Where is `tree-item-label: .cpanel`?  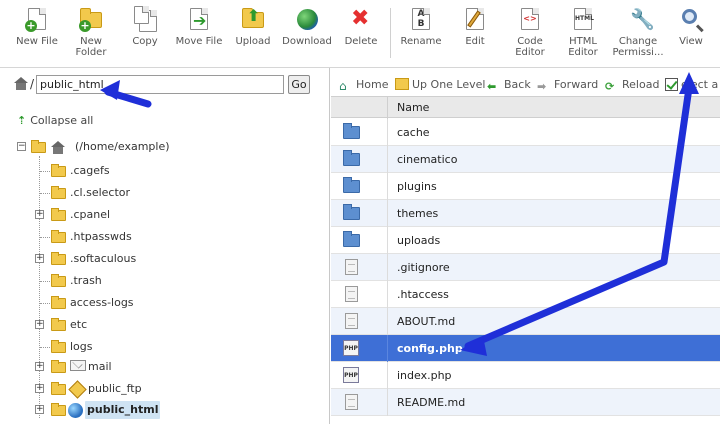 tree-item-label: .cpanel is located at coordinates (90, 214).